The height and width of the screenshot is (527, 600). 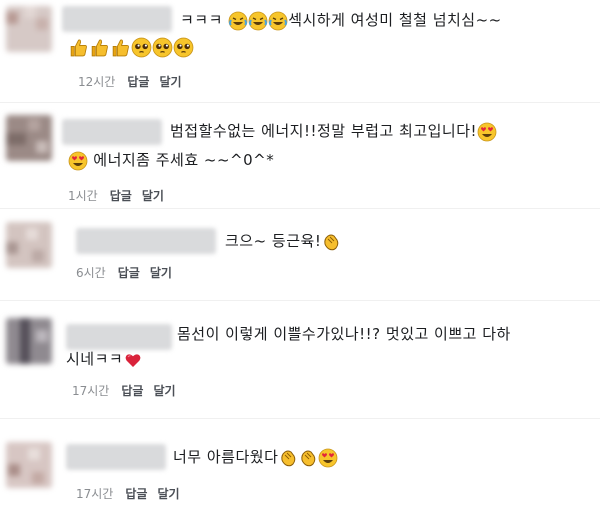 I want to click on comment-text-suffix: ㅋㅋㅋ, so click(x=201, y=20).